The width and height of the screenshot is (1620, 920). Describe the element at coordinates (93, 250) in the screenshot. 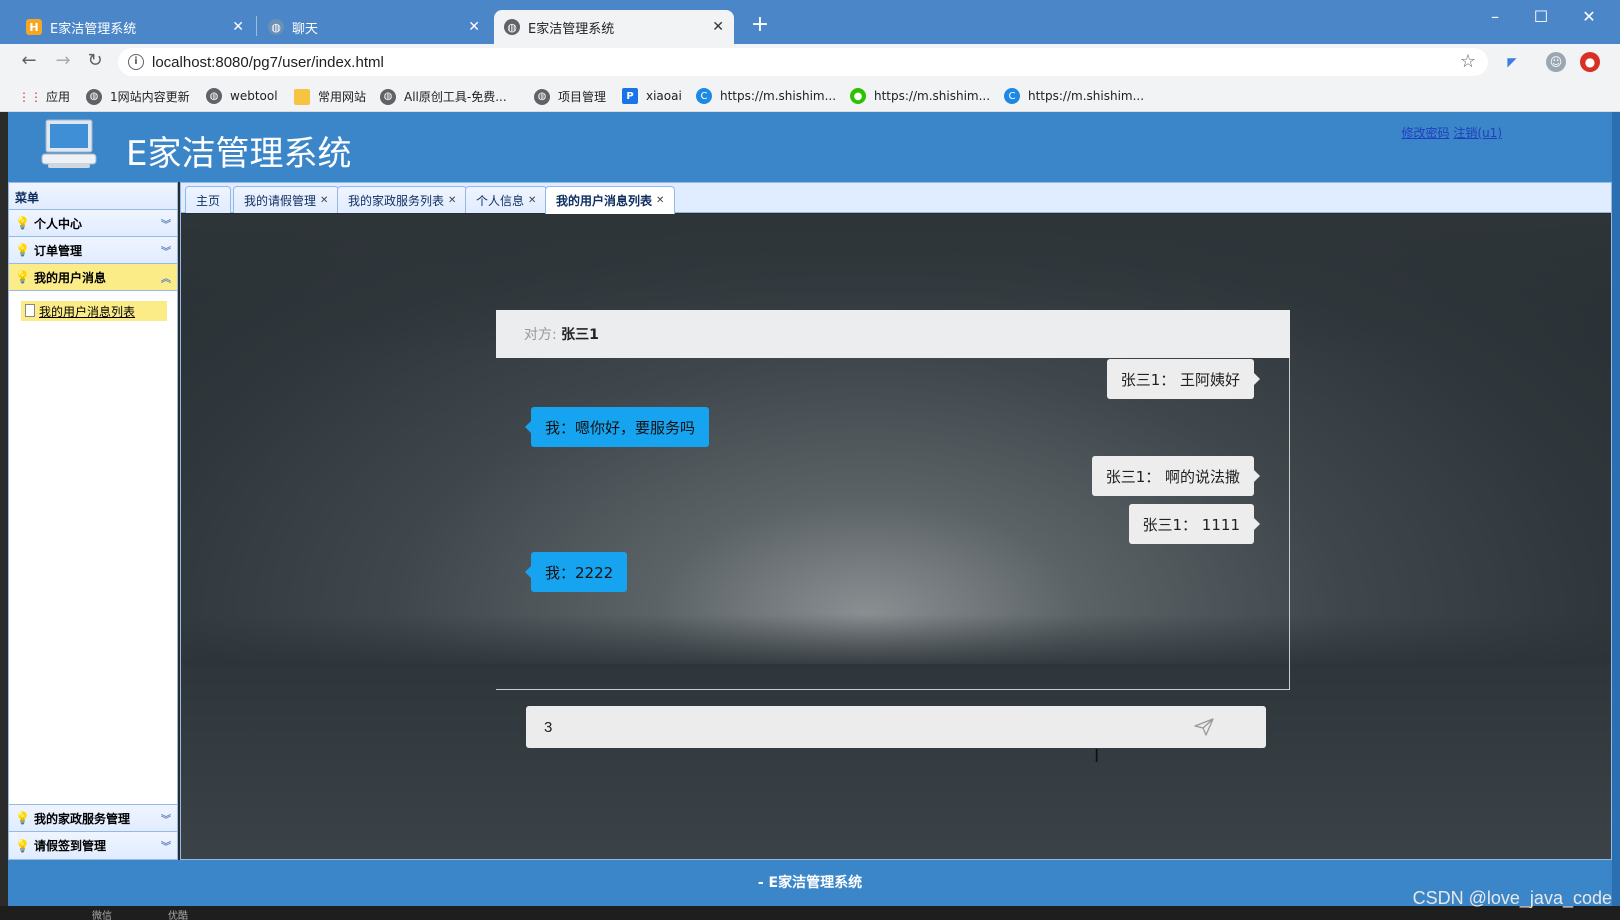

I see `sidebar-section-orders: 💡 订单管理 ︾` at that location.